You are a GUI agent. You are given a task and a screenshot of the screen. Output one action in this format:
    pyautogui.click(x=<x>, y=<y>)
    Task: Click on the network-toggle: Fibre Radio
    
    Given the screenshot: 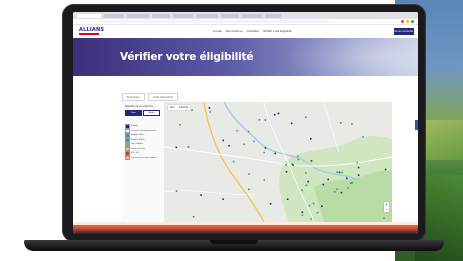 What is the action you would take?
    pyautogui.click(x=142, y=113)
    